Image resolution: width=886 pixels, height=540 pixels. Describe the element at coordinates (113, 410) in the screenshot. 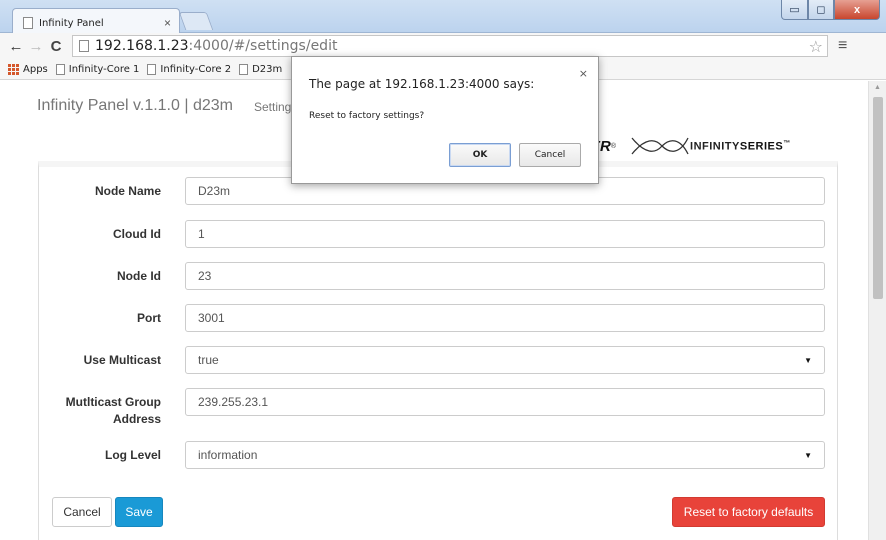

I see `multicast-group-address-label: Mutlticast Group Address` at that location.